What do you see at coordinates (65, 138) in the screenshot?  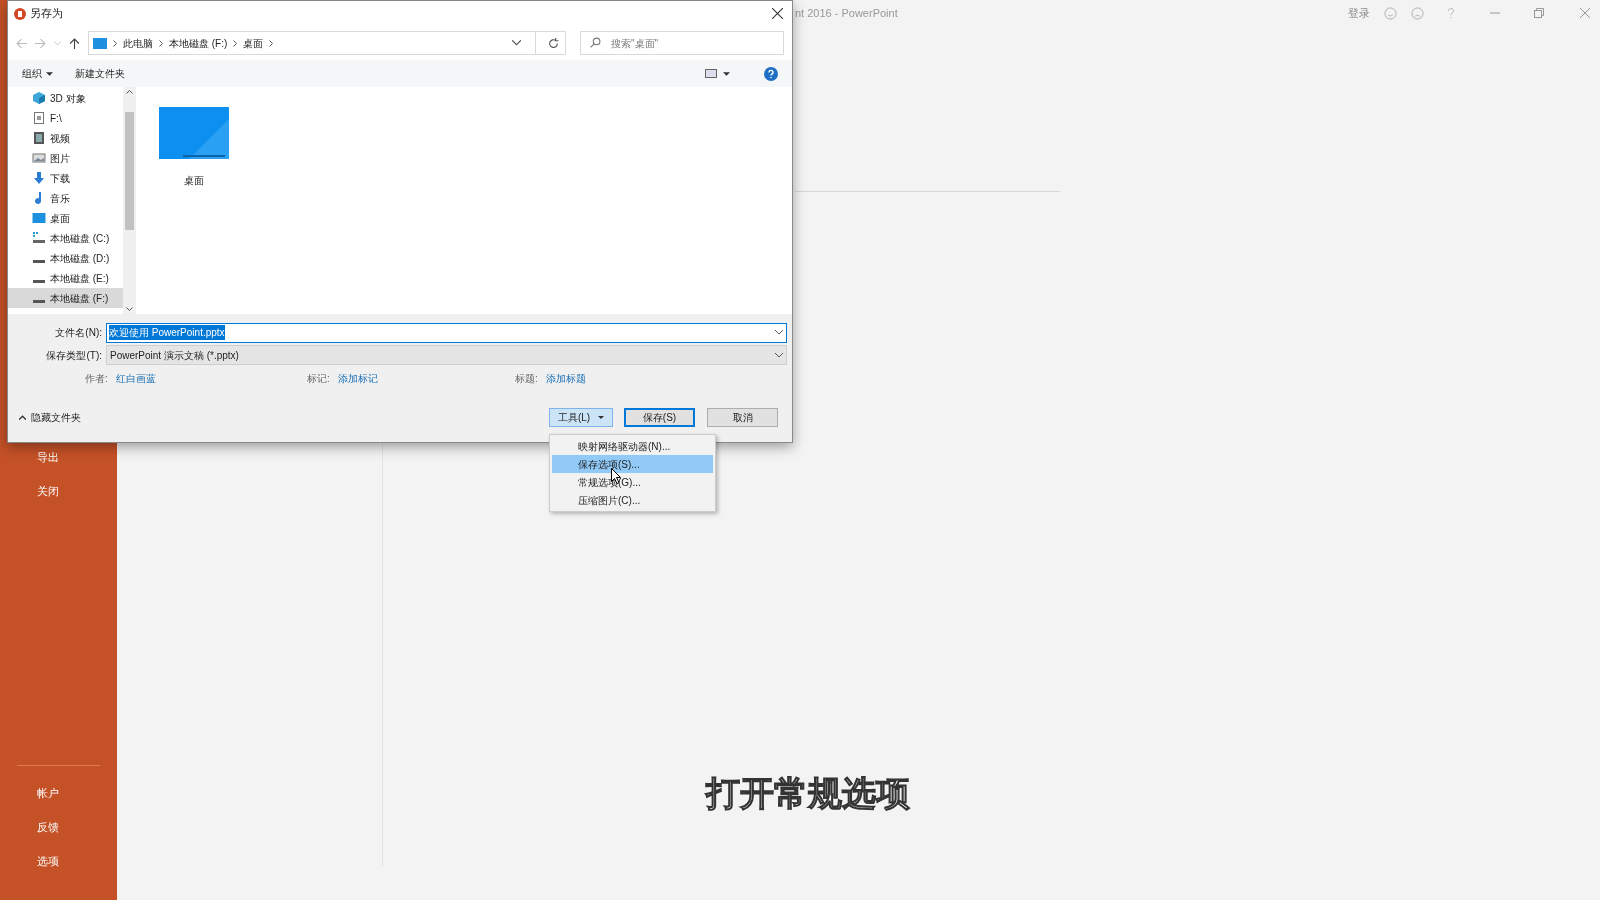 I see `nav-item: 视频` at bounding box center [65, 138].